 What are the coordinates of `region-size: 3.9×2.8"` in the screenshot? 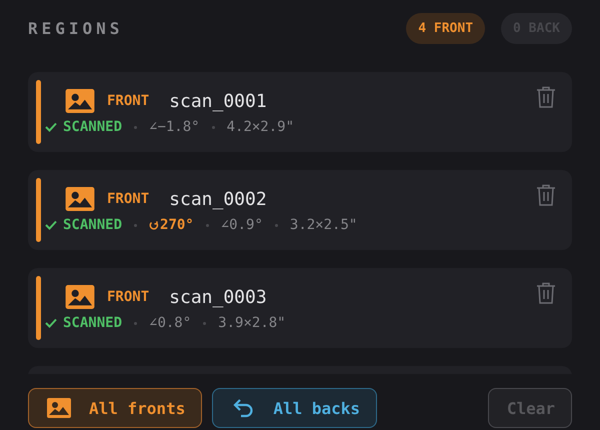 It's located at (252, 323).